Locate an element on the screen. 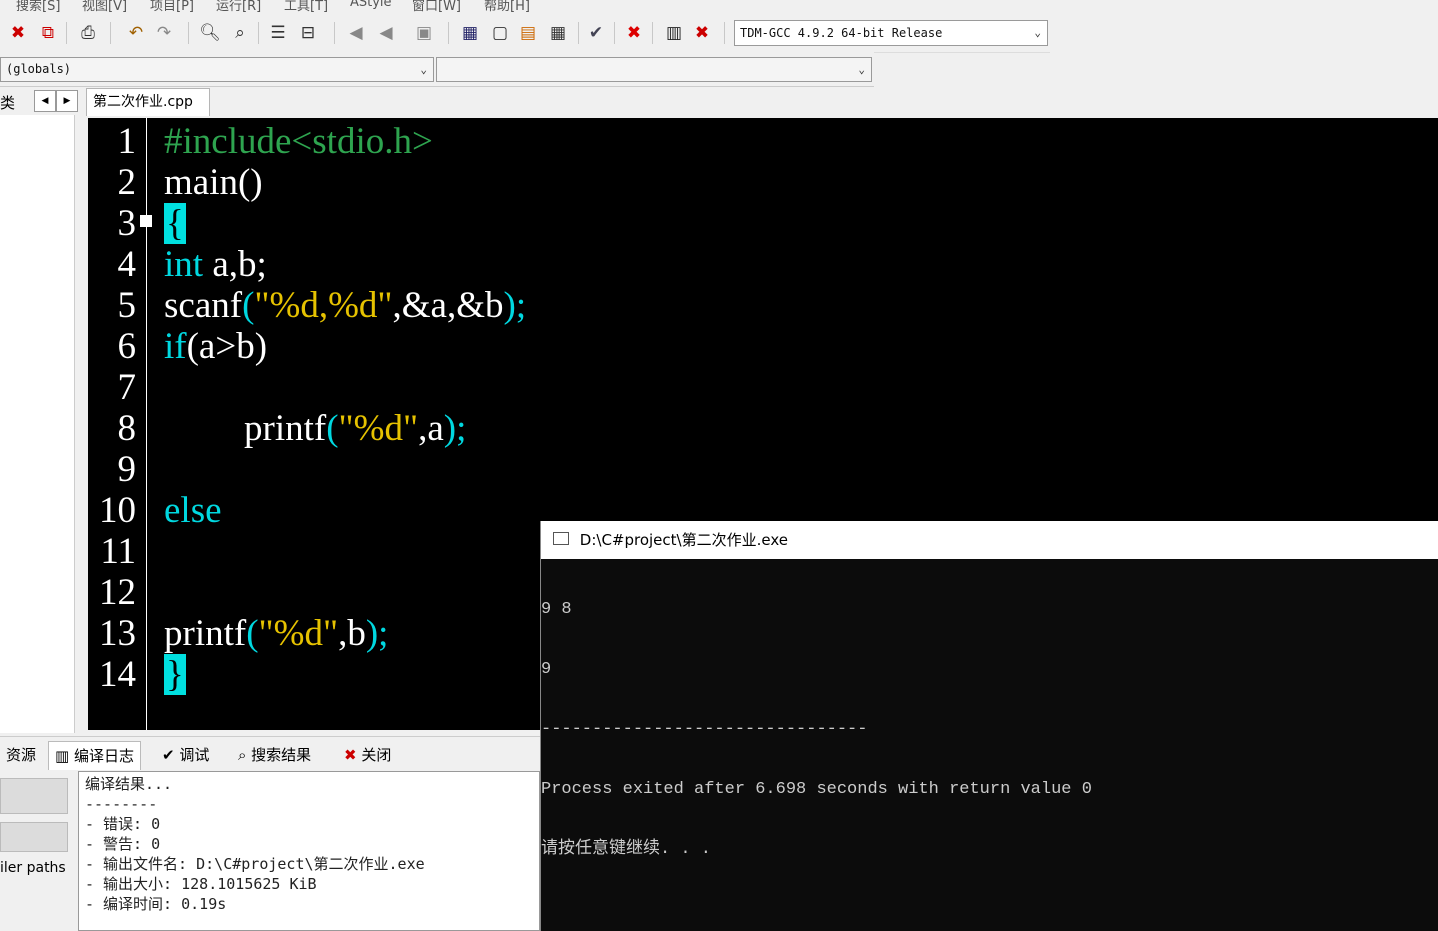  tab-search-results-label: 搜索结果 is located at coordinates (281, 755).